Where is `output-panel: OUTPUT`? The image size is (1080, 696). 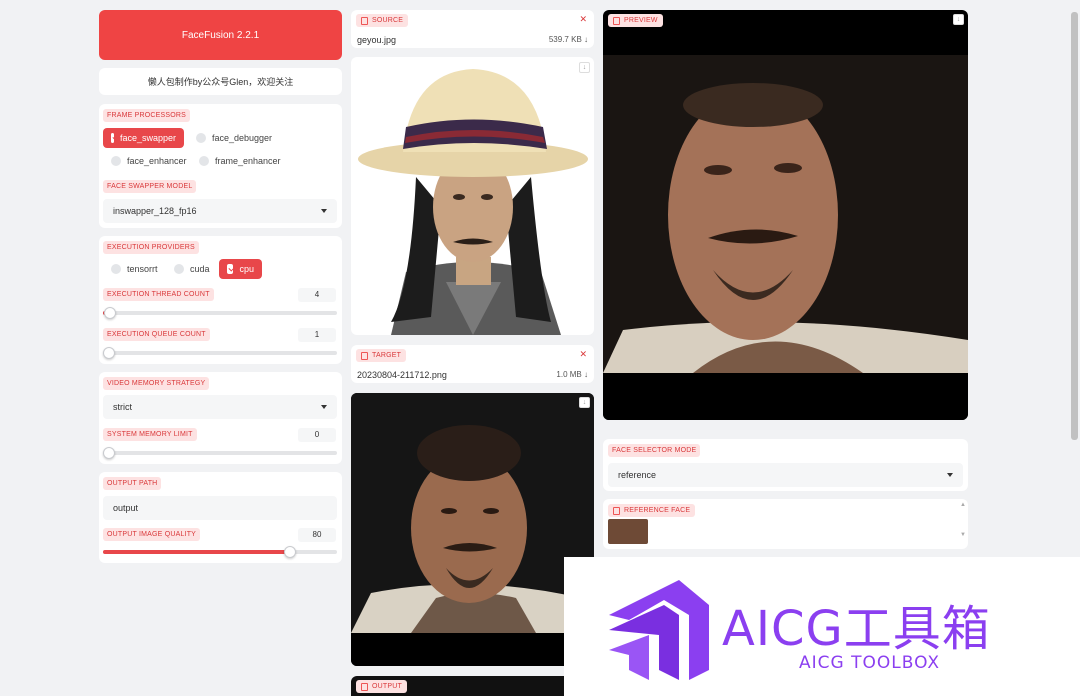
output-panel: OUTPUT is located at coordinates (472, 686).